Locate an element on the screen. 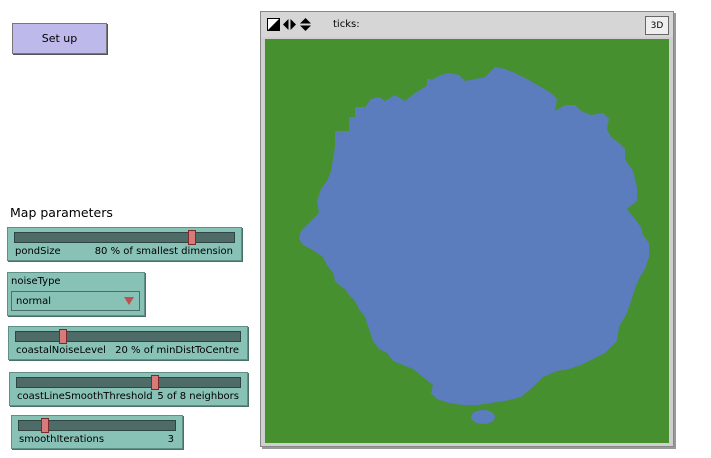  chooser-name: noiseType is located at coordinates (36, 281).